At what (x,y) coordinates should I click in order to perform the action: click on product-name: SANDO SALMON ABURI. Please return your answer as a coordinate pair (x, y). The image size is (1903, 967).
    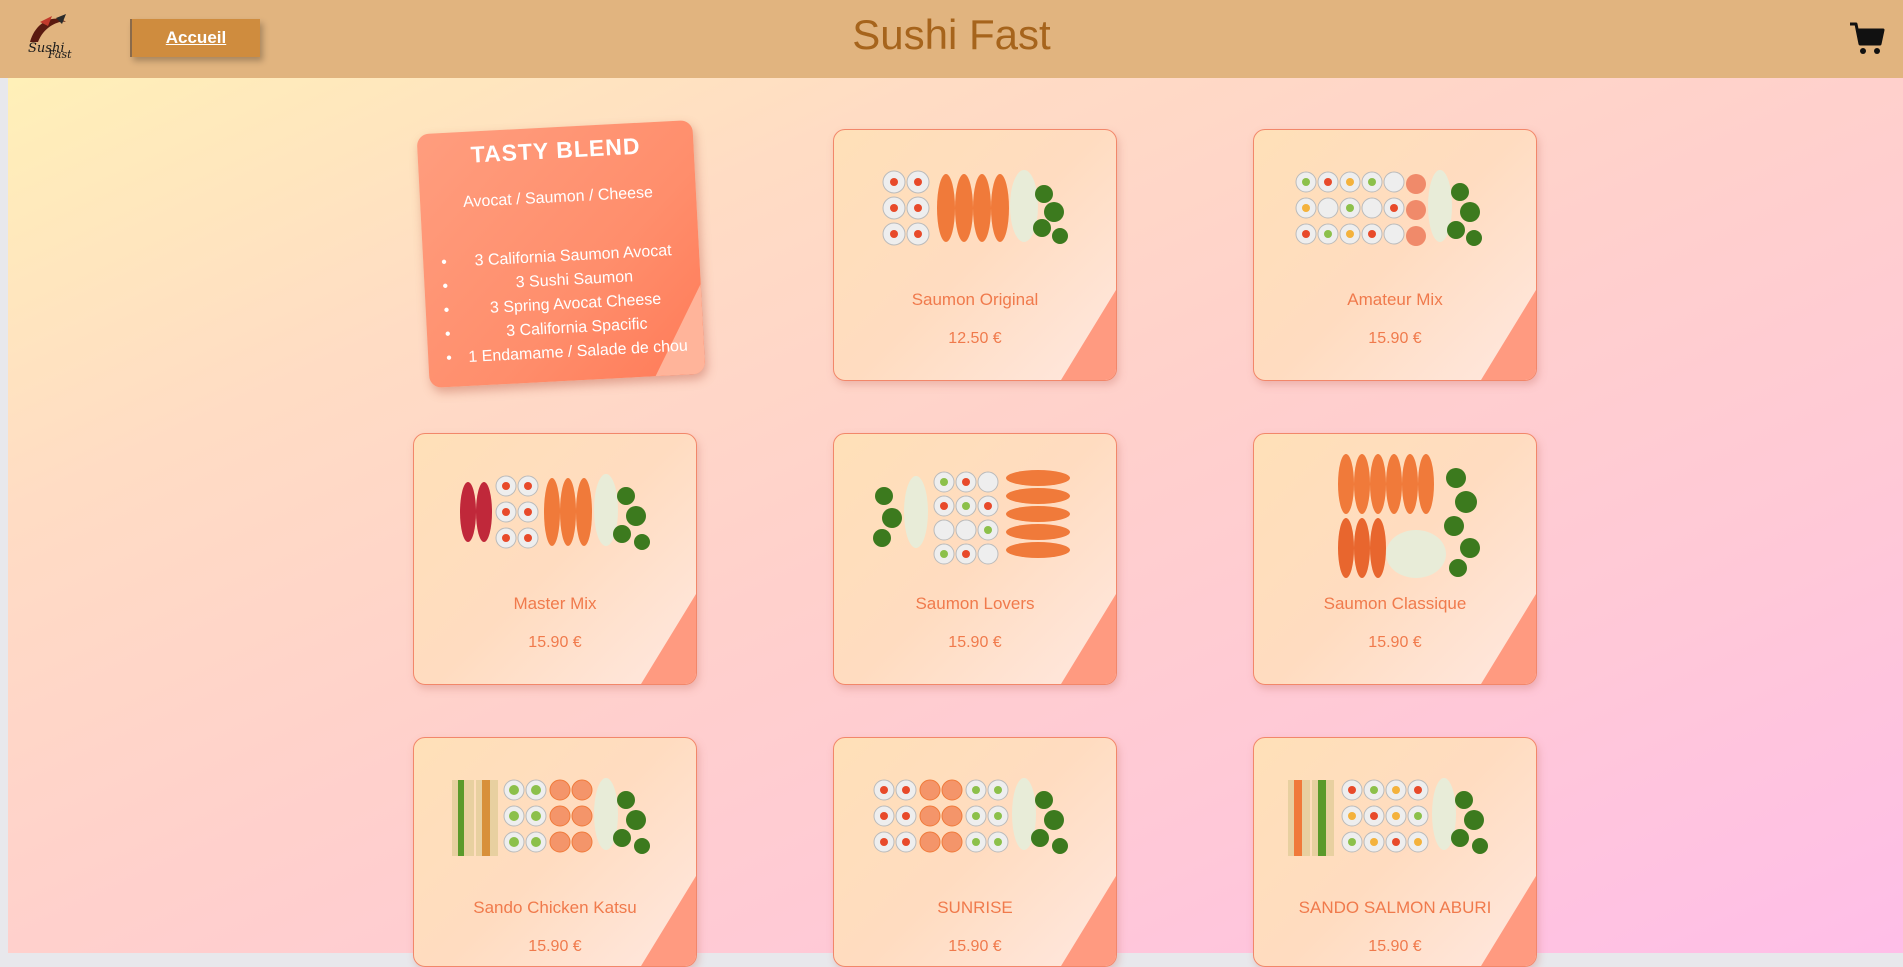
    Looking at the image, I should click on (1395, 907).